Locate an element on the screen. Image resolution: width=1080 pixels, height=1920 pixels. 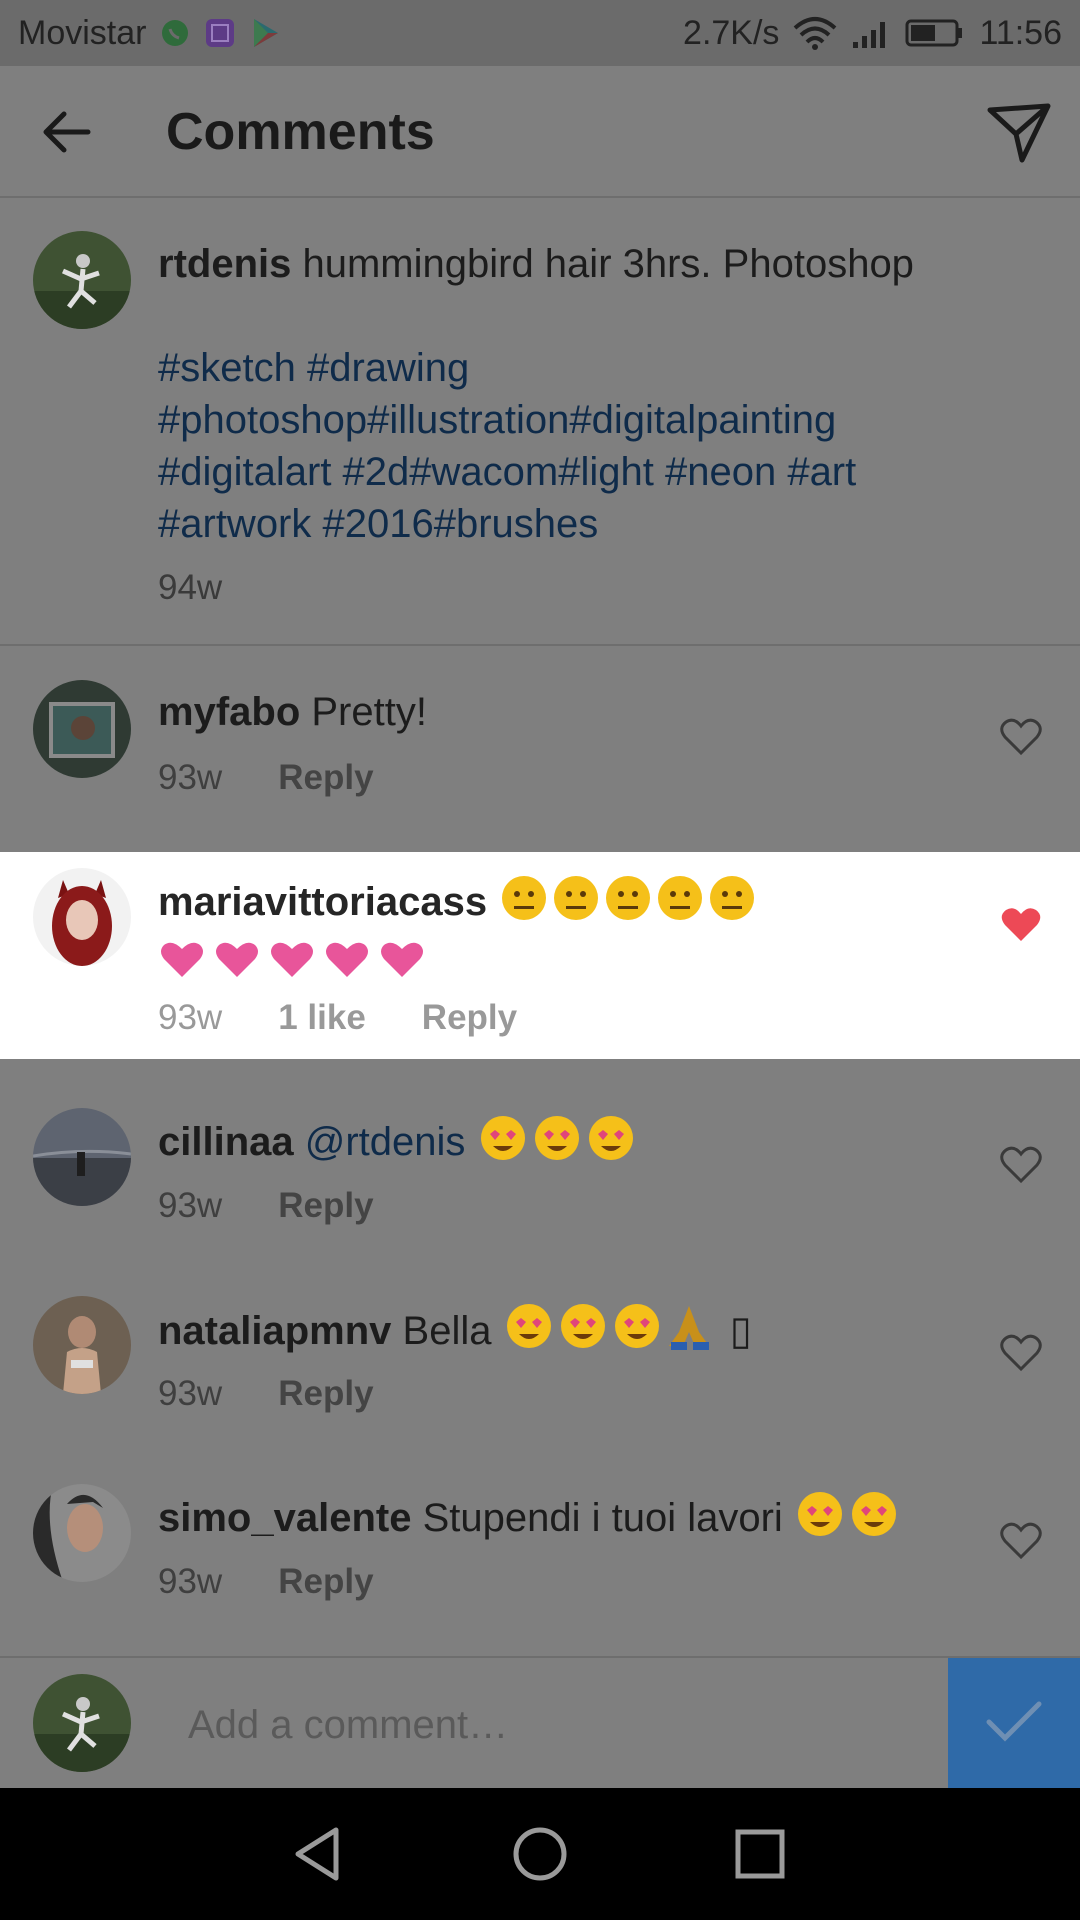
page-title: Comments is located at coordinates (300, 132).